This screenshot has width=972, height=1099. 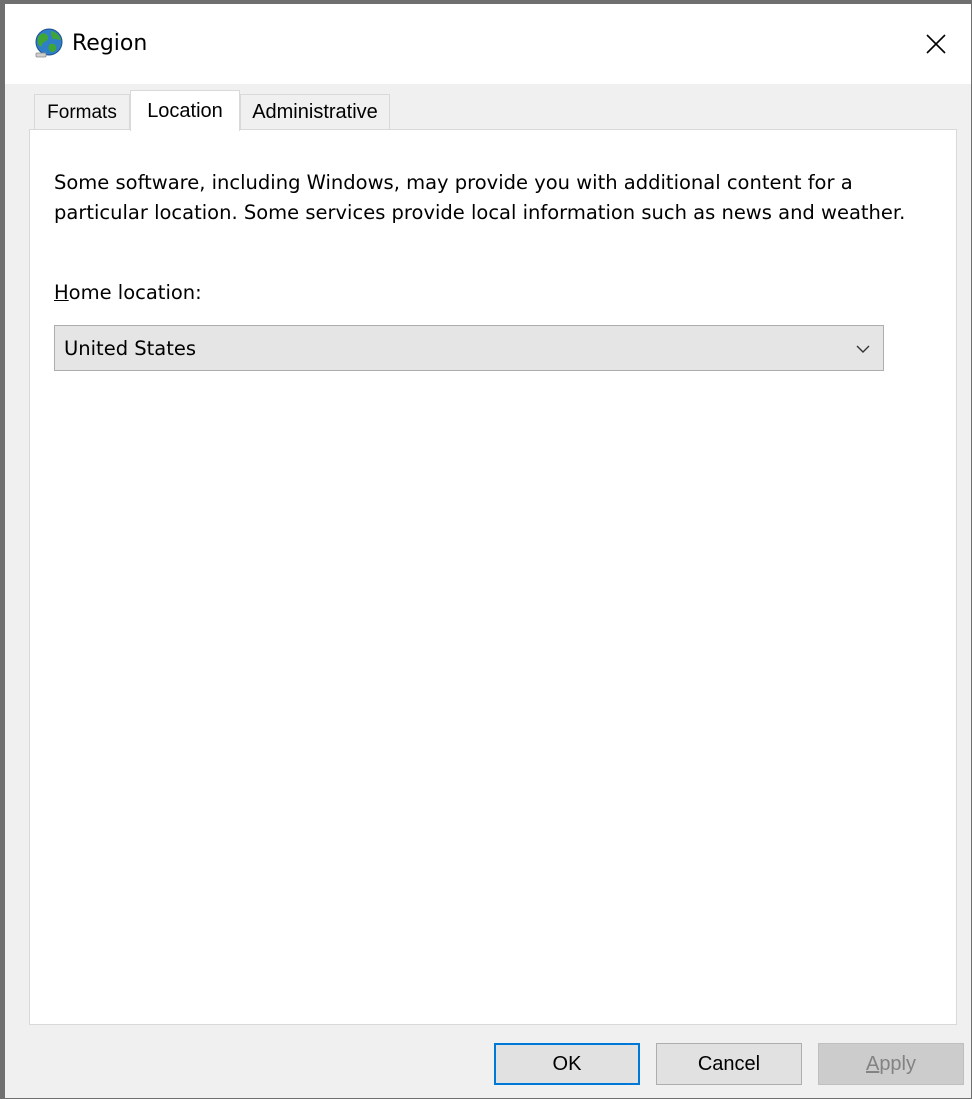 What do you see at coordinates (863, 349) in the screenshot?
I see `chevron-down-icon` at bounding box center [863, 349].